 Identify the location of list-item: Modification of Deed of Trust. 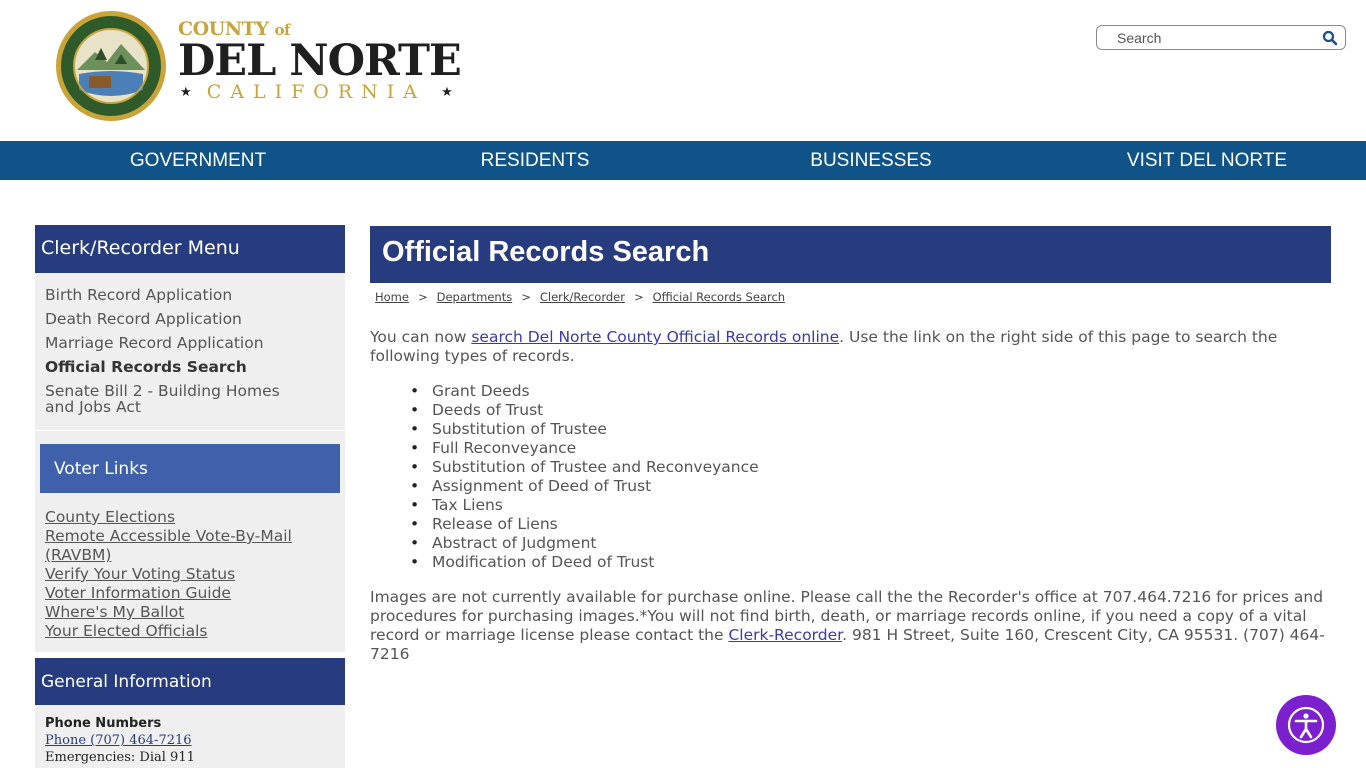
(584, 562).